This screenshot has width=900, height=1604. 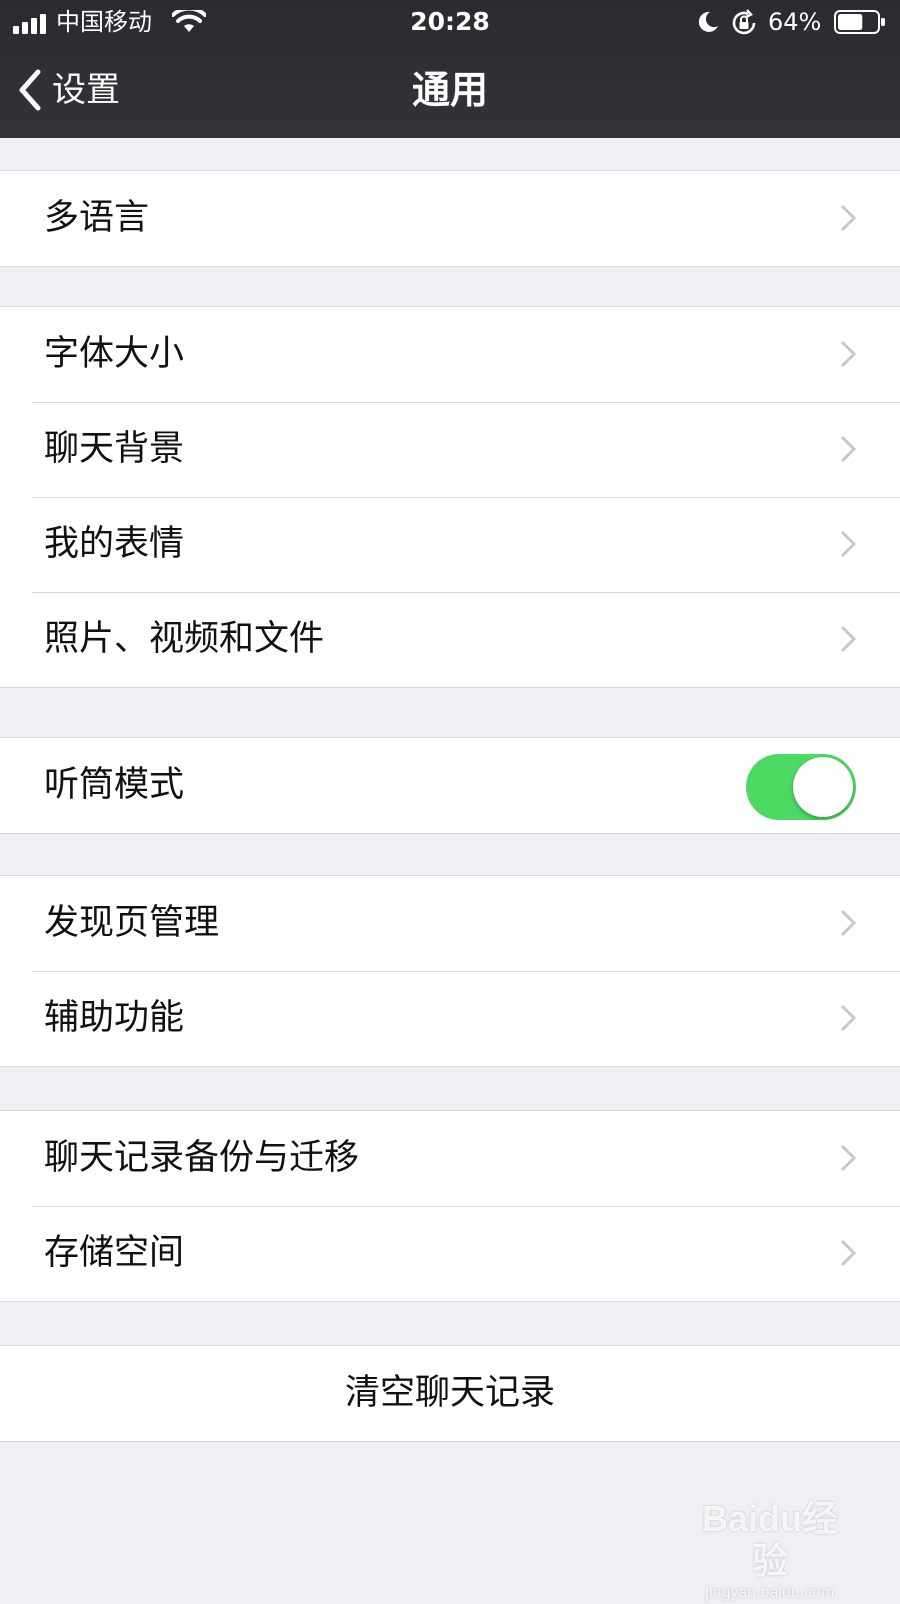 I want to click on baidu-watermark: Baidu经验 jingyan.baidu.com, so click(x=770, y=1551).